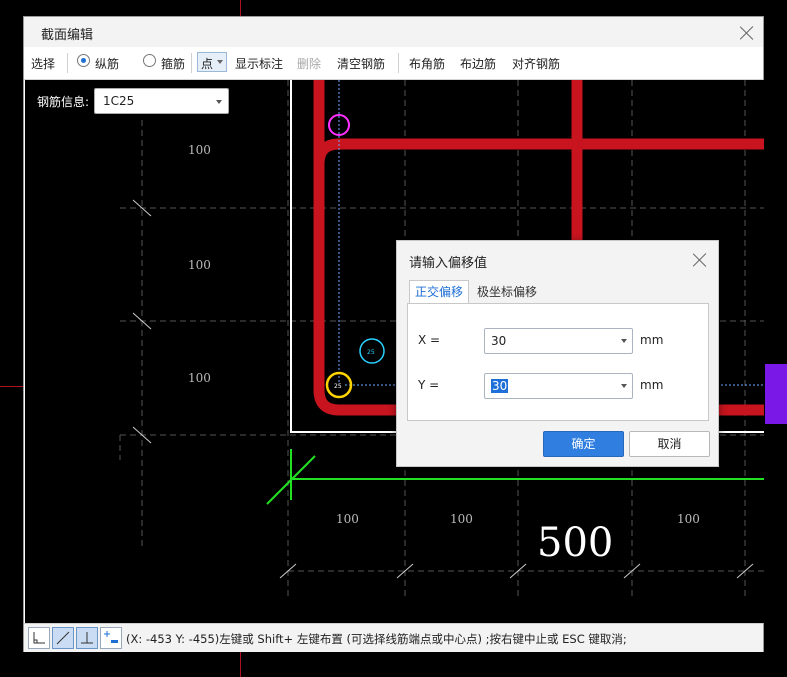  I want to click on dim-left-2: 100, so click(199, 265).